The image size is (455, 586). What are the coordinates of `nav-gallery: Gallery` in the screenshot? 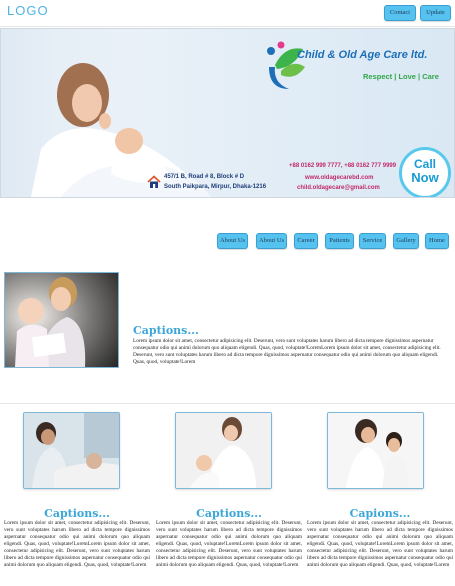 It's located at (406, 241).